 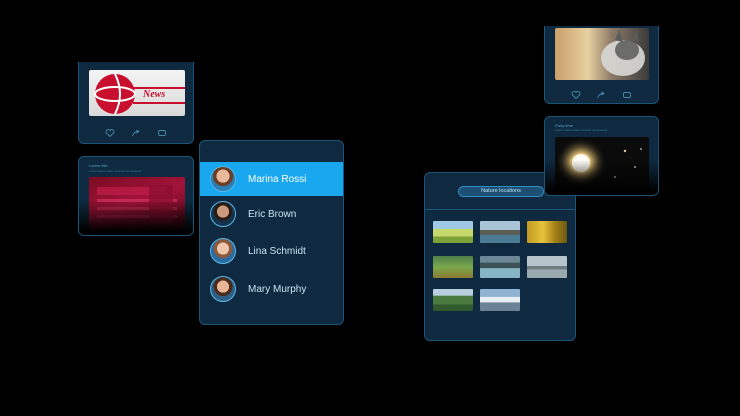 I want to click on disco-thumbnail, so click(x=602, y=166).